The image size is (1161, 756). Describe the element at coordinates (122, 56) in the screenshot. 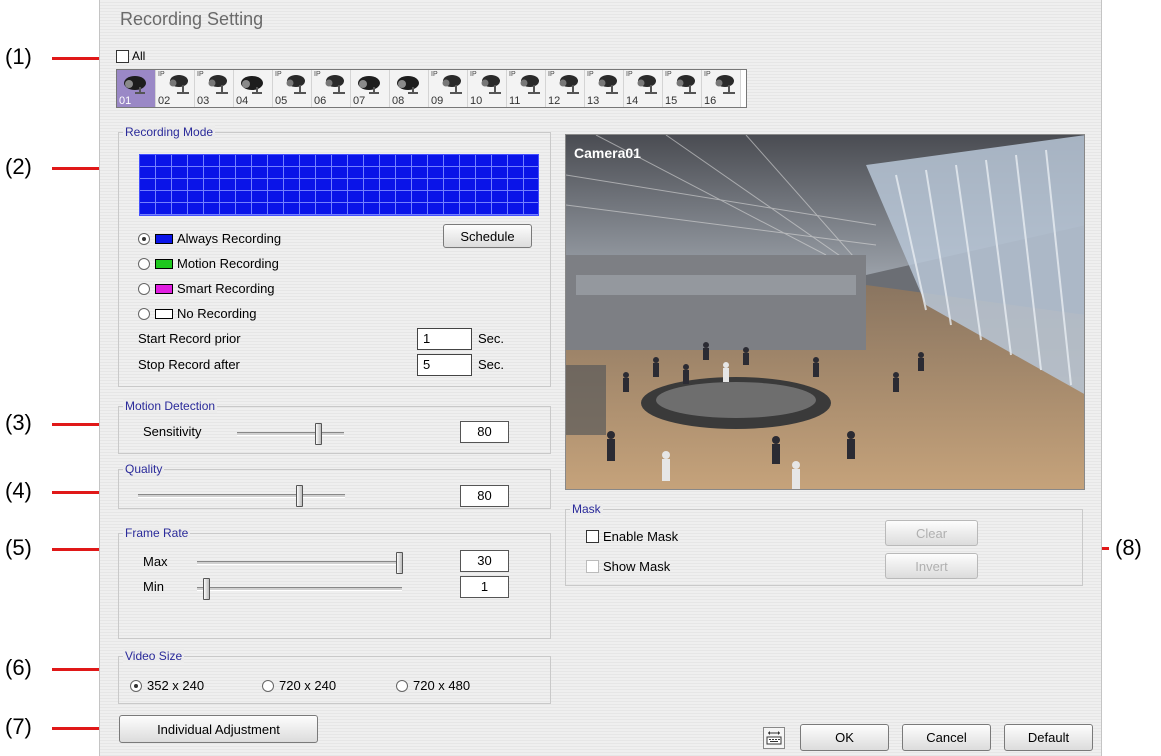

I see `all-checkbox` at that location.